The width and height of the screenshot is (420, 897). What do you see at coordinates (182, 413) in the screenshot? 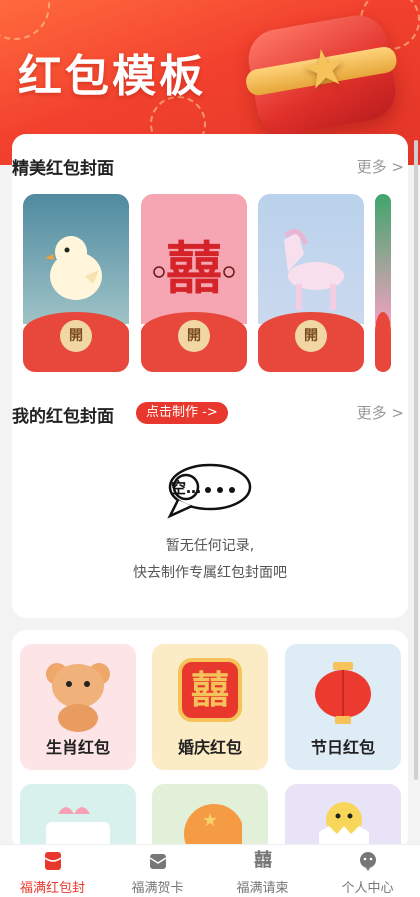
I see `create-badge-button: 点击制作 ->` at bounding box center [182, 413].